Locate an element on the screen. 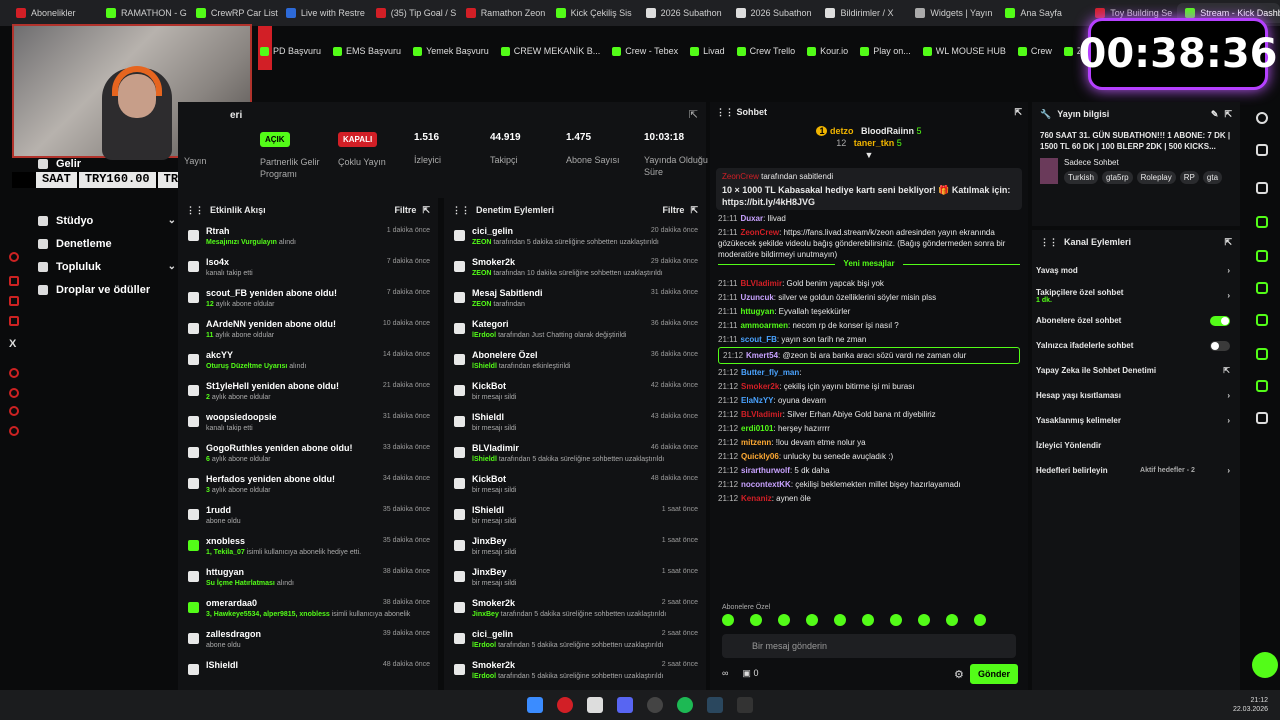 The height and width of the screenshot is (720, 1280). browser-tab: Ramathon Zeon is located at coordinates (503, 13).